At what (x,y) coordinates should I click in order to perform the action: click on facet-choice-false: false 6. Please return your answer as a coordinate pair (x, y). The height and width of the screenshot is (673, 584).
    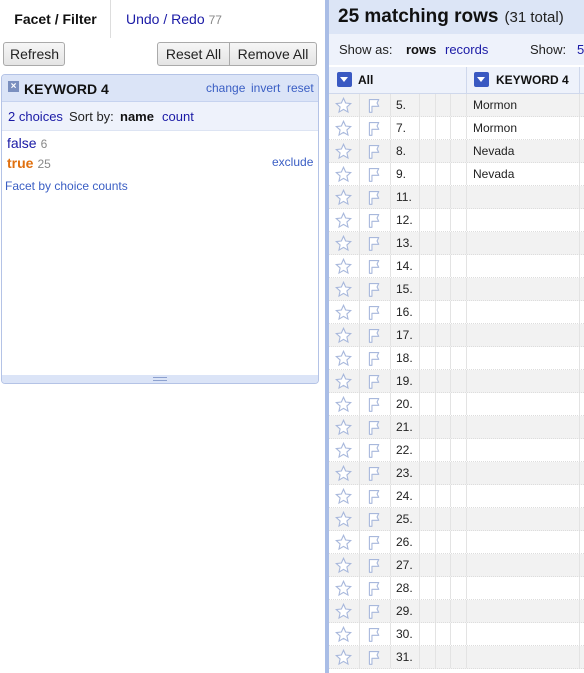
    Looking at the image, I should click on (27, 143).